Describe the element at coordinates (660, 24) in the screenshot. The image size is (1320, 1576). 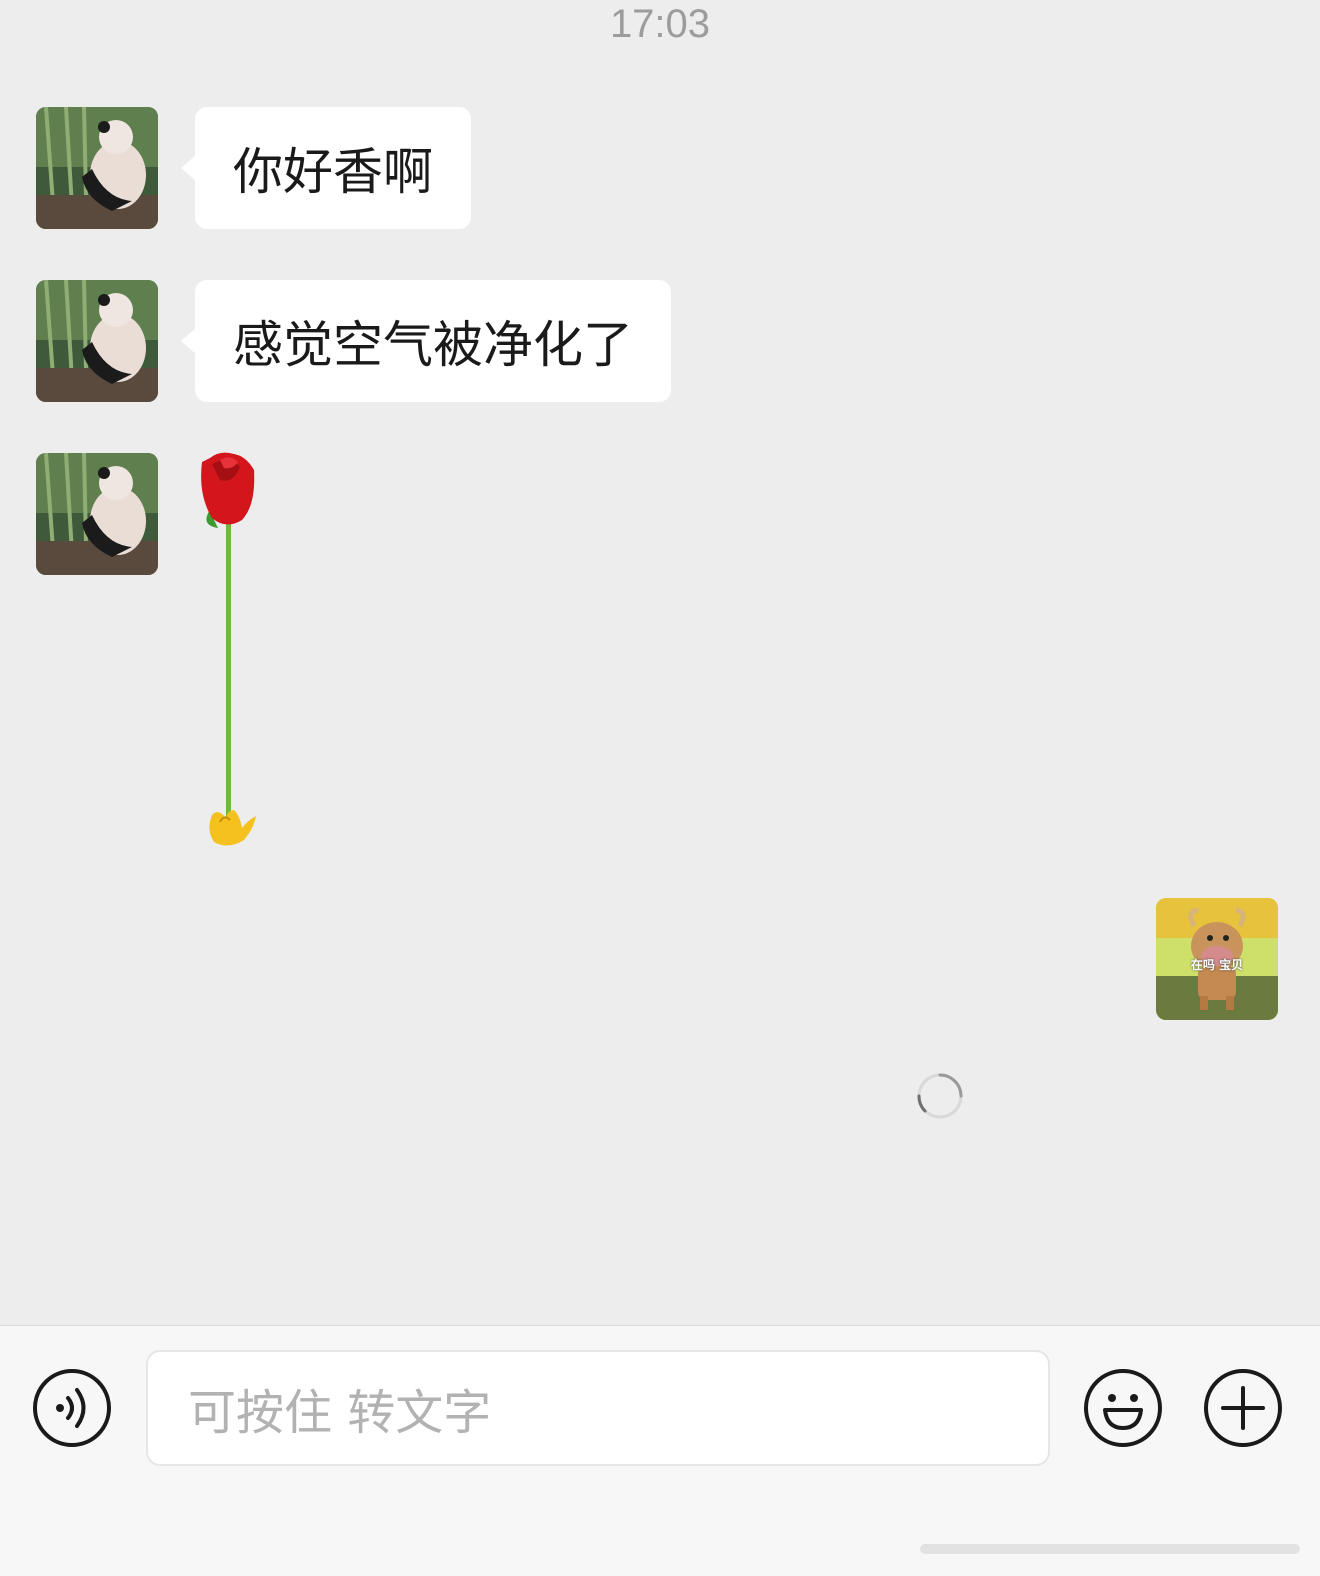
I see `message-timestamp: 17:03` at that location.